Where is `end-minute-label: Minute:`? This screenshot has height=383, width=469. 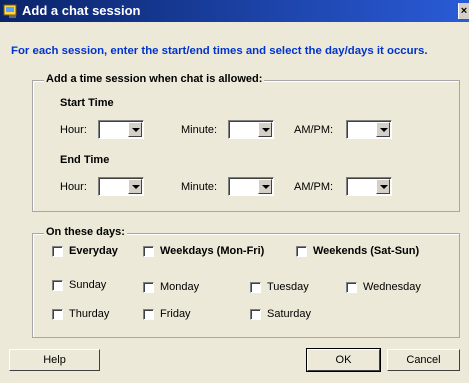 end-minute-label: Minute: is located at coordinates (199, 187).